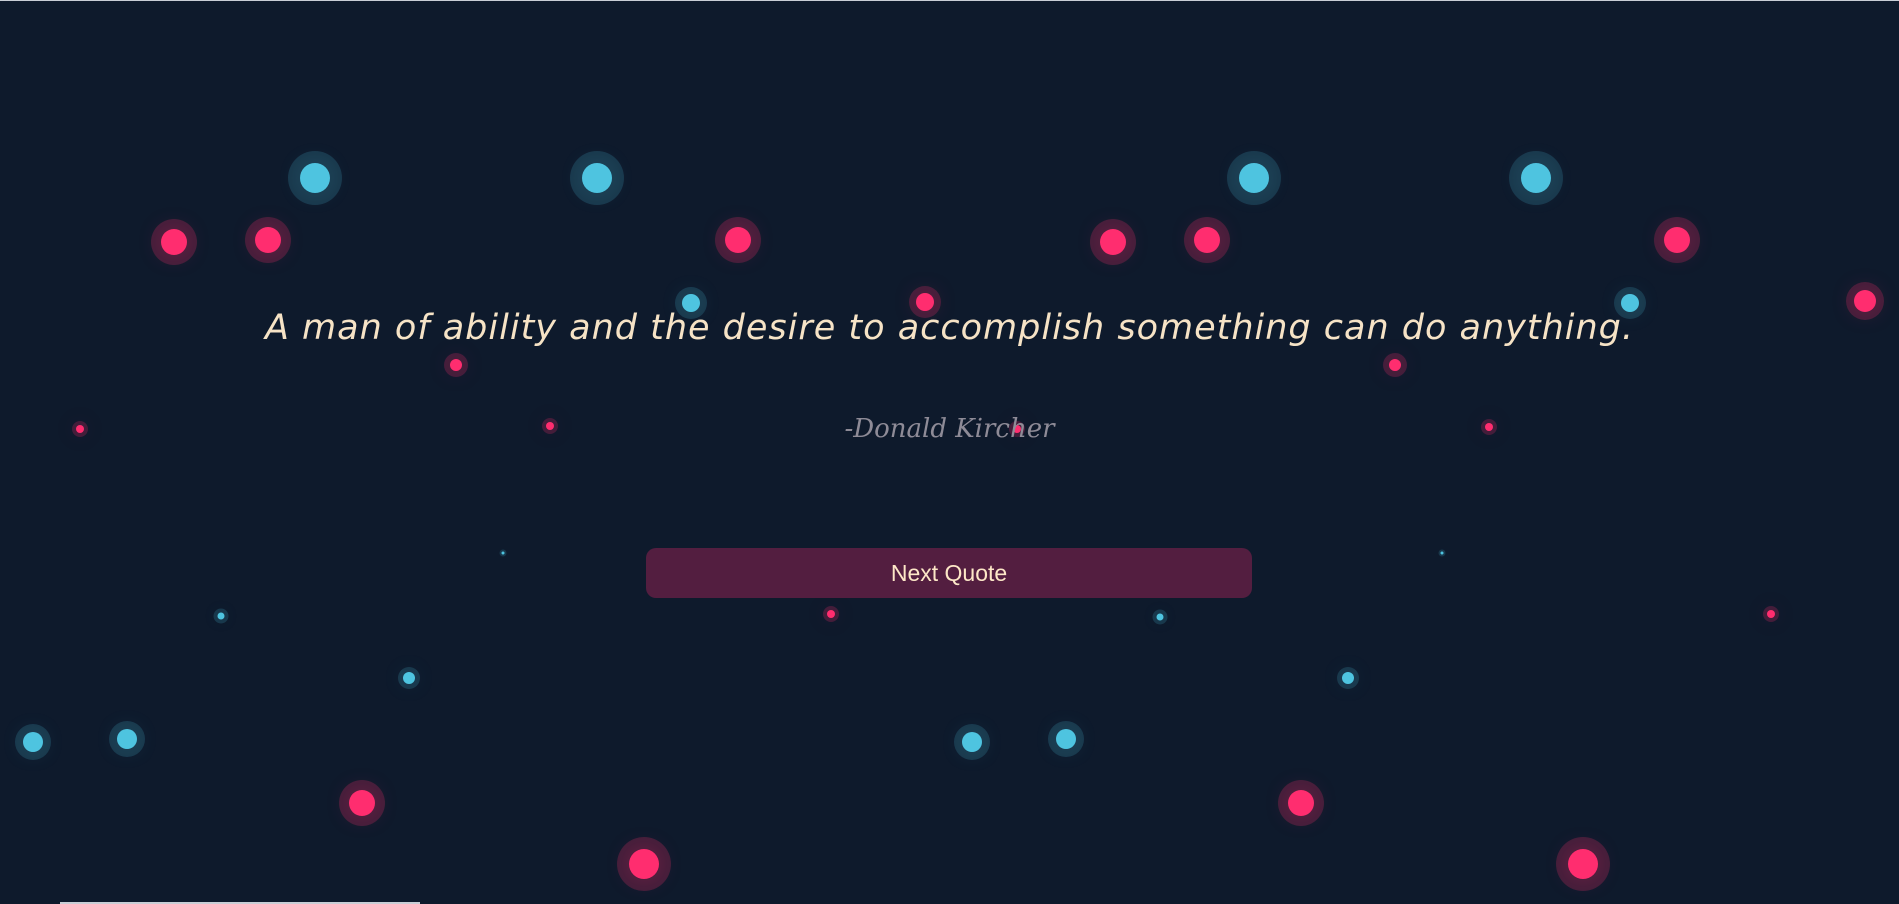  I want to click on next-quote-button: Next Quote, so click(949, 573).